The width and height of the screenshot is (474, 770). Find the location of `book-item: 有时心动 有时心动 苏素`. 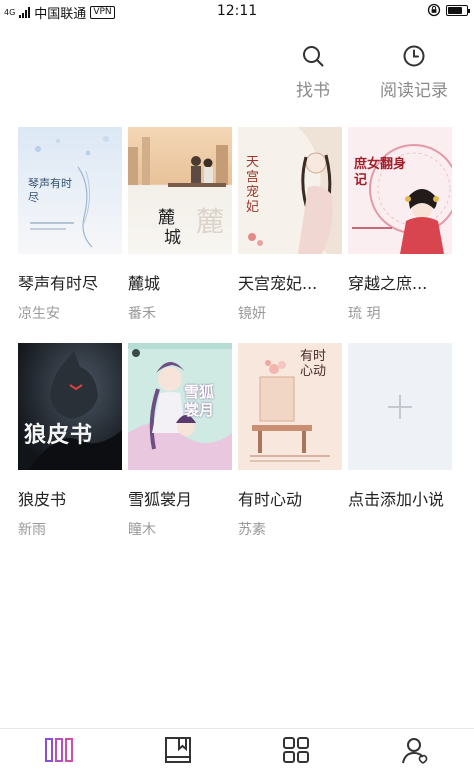

book-item: 有时心动 有时心动 苏素 is located at coordinates (290, 441).